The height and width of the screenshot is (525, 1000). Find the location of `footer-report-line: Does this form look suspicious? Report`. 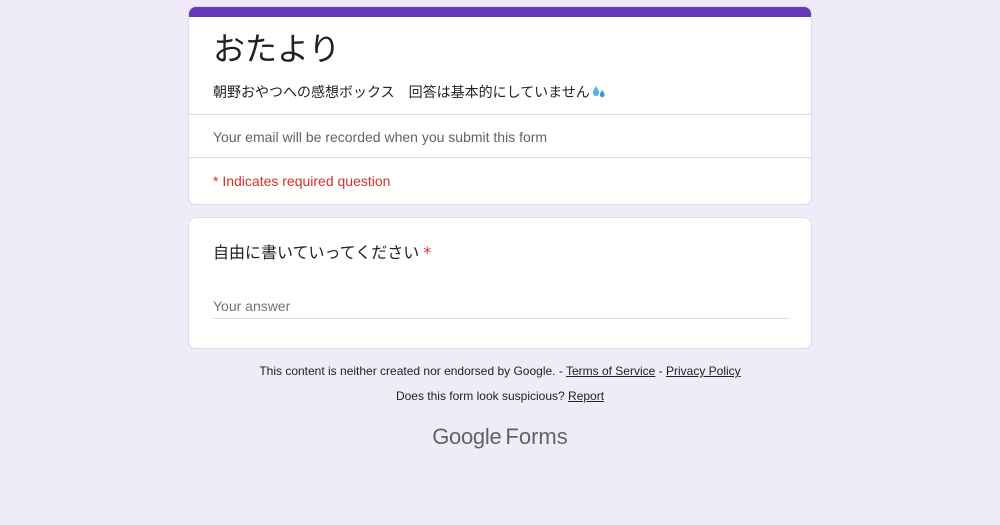

footer-report-line: Does this form look suspicious? Report is located at coordinates (500, 396).